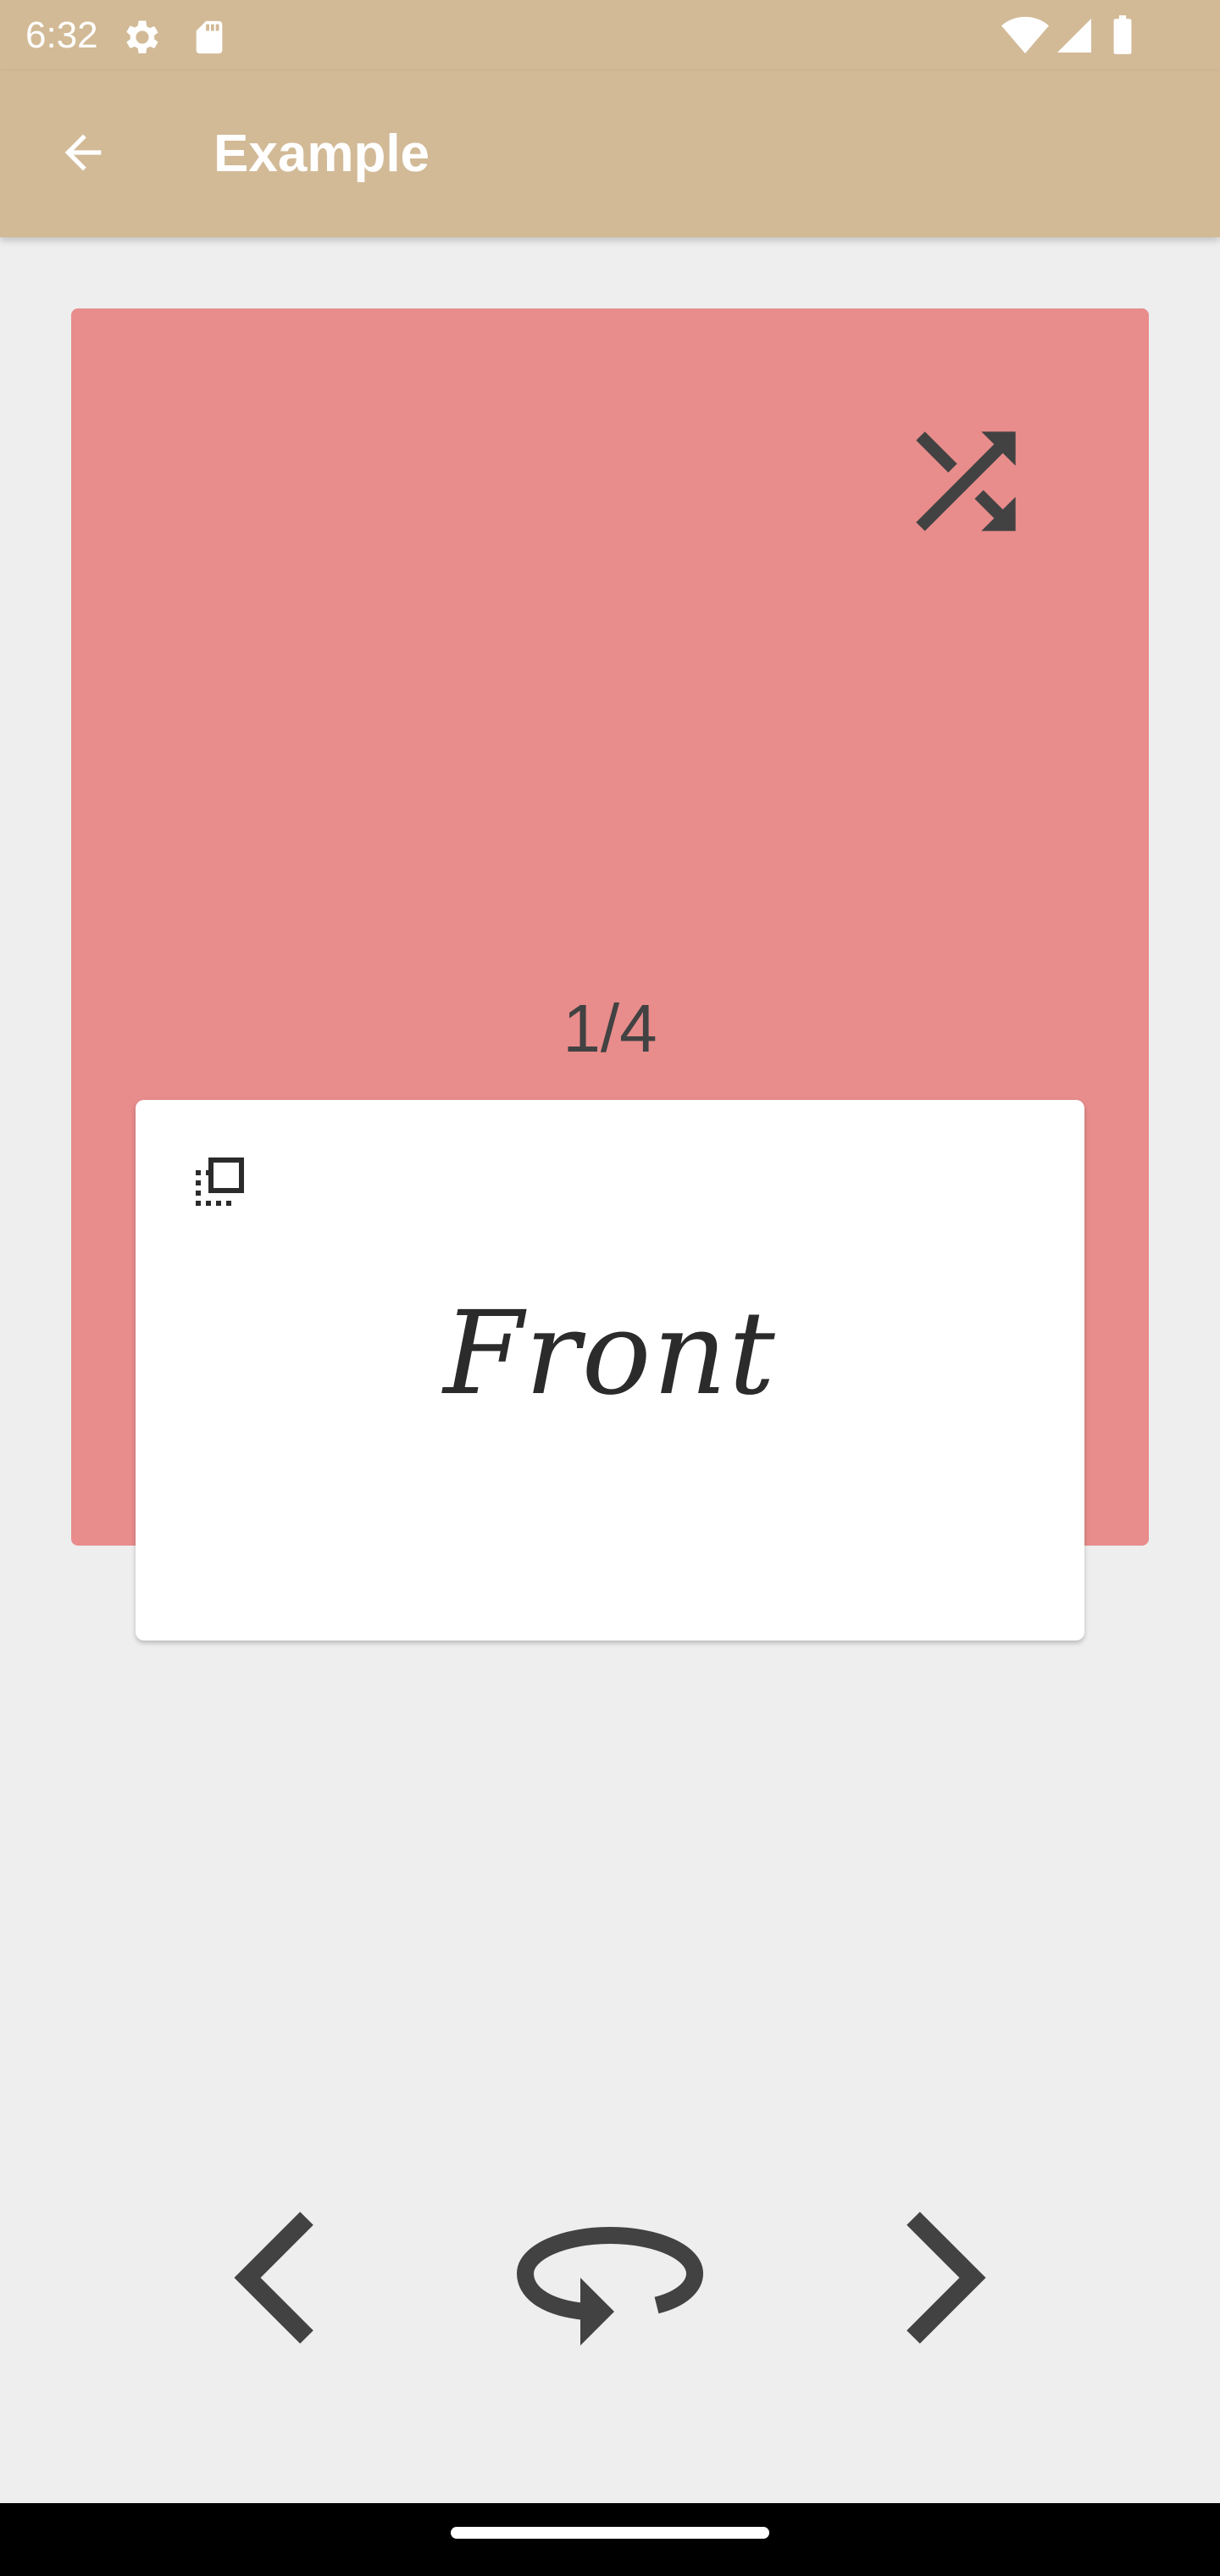 The width and height of the screenshot is (1220, 2576). What do you see at coordinates (218, 1182) in the screenshot?
I see `card-flip-icon` at bounding box center [218, 1182].